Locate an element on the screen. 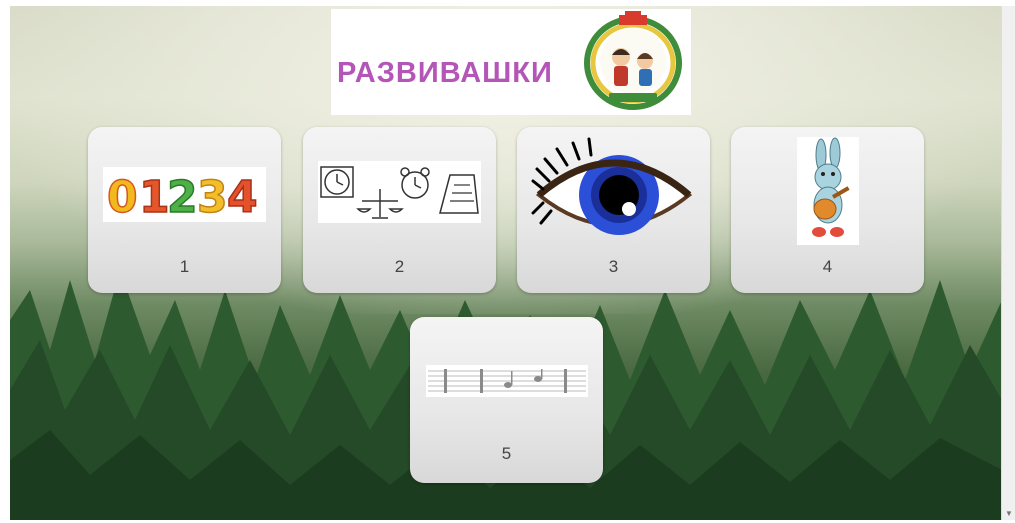  svg-text: 3 is located at coordinates (212, 197).